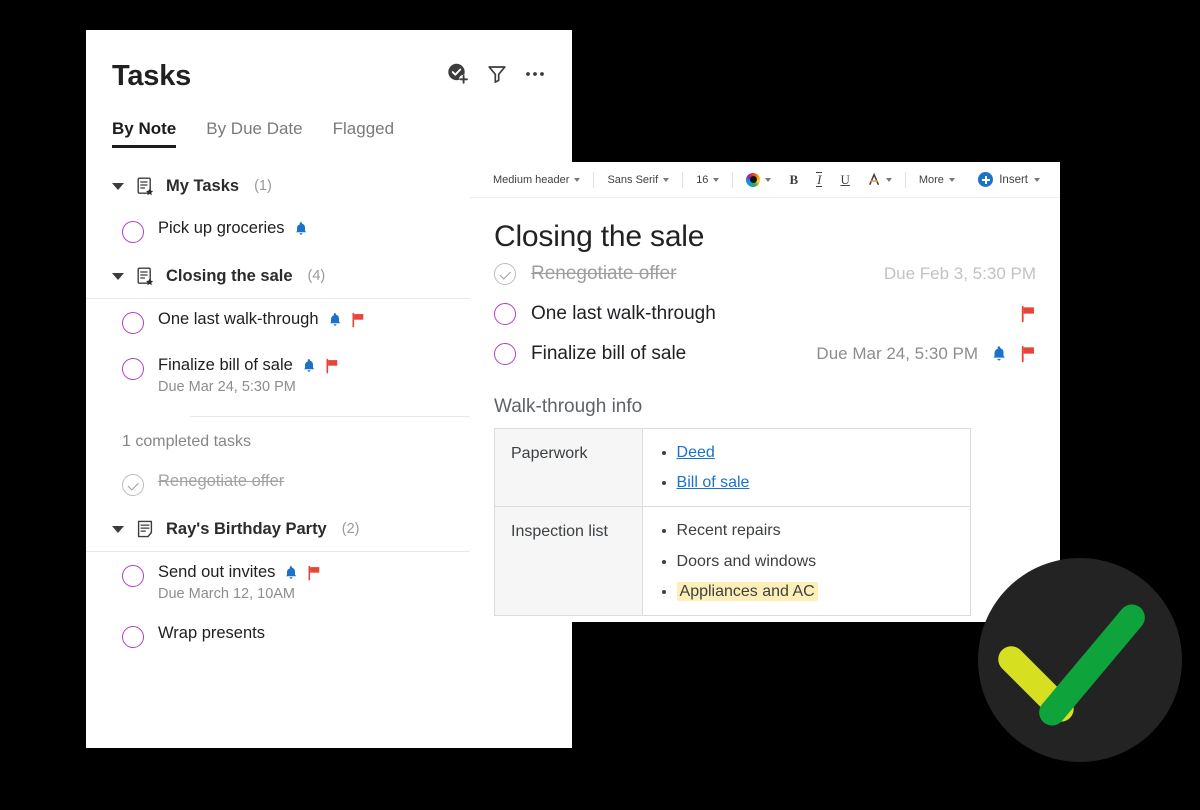  I want to click on task-title-line: Wrap presents, so click(211, 633).